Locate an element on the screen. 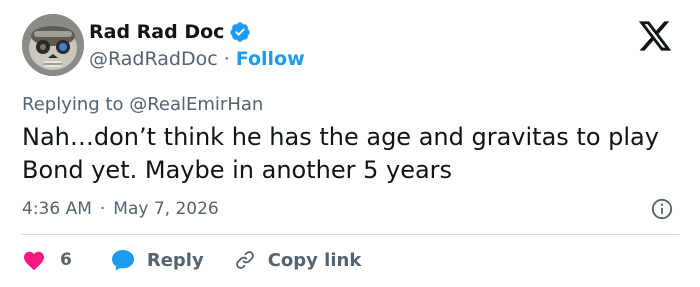 The image size is (700, 287). tweet-date: May 7, 2026 is located at coordinates (166, 209).